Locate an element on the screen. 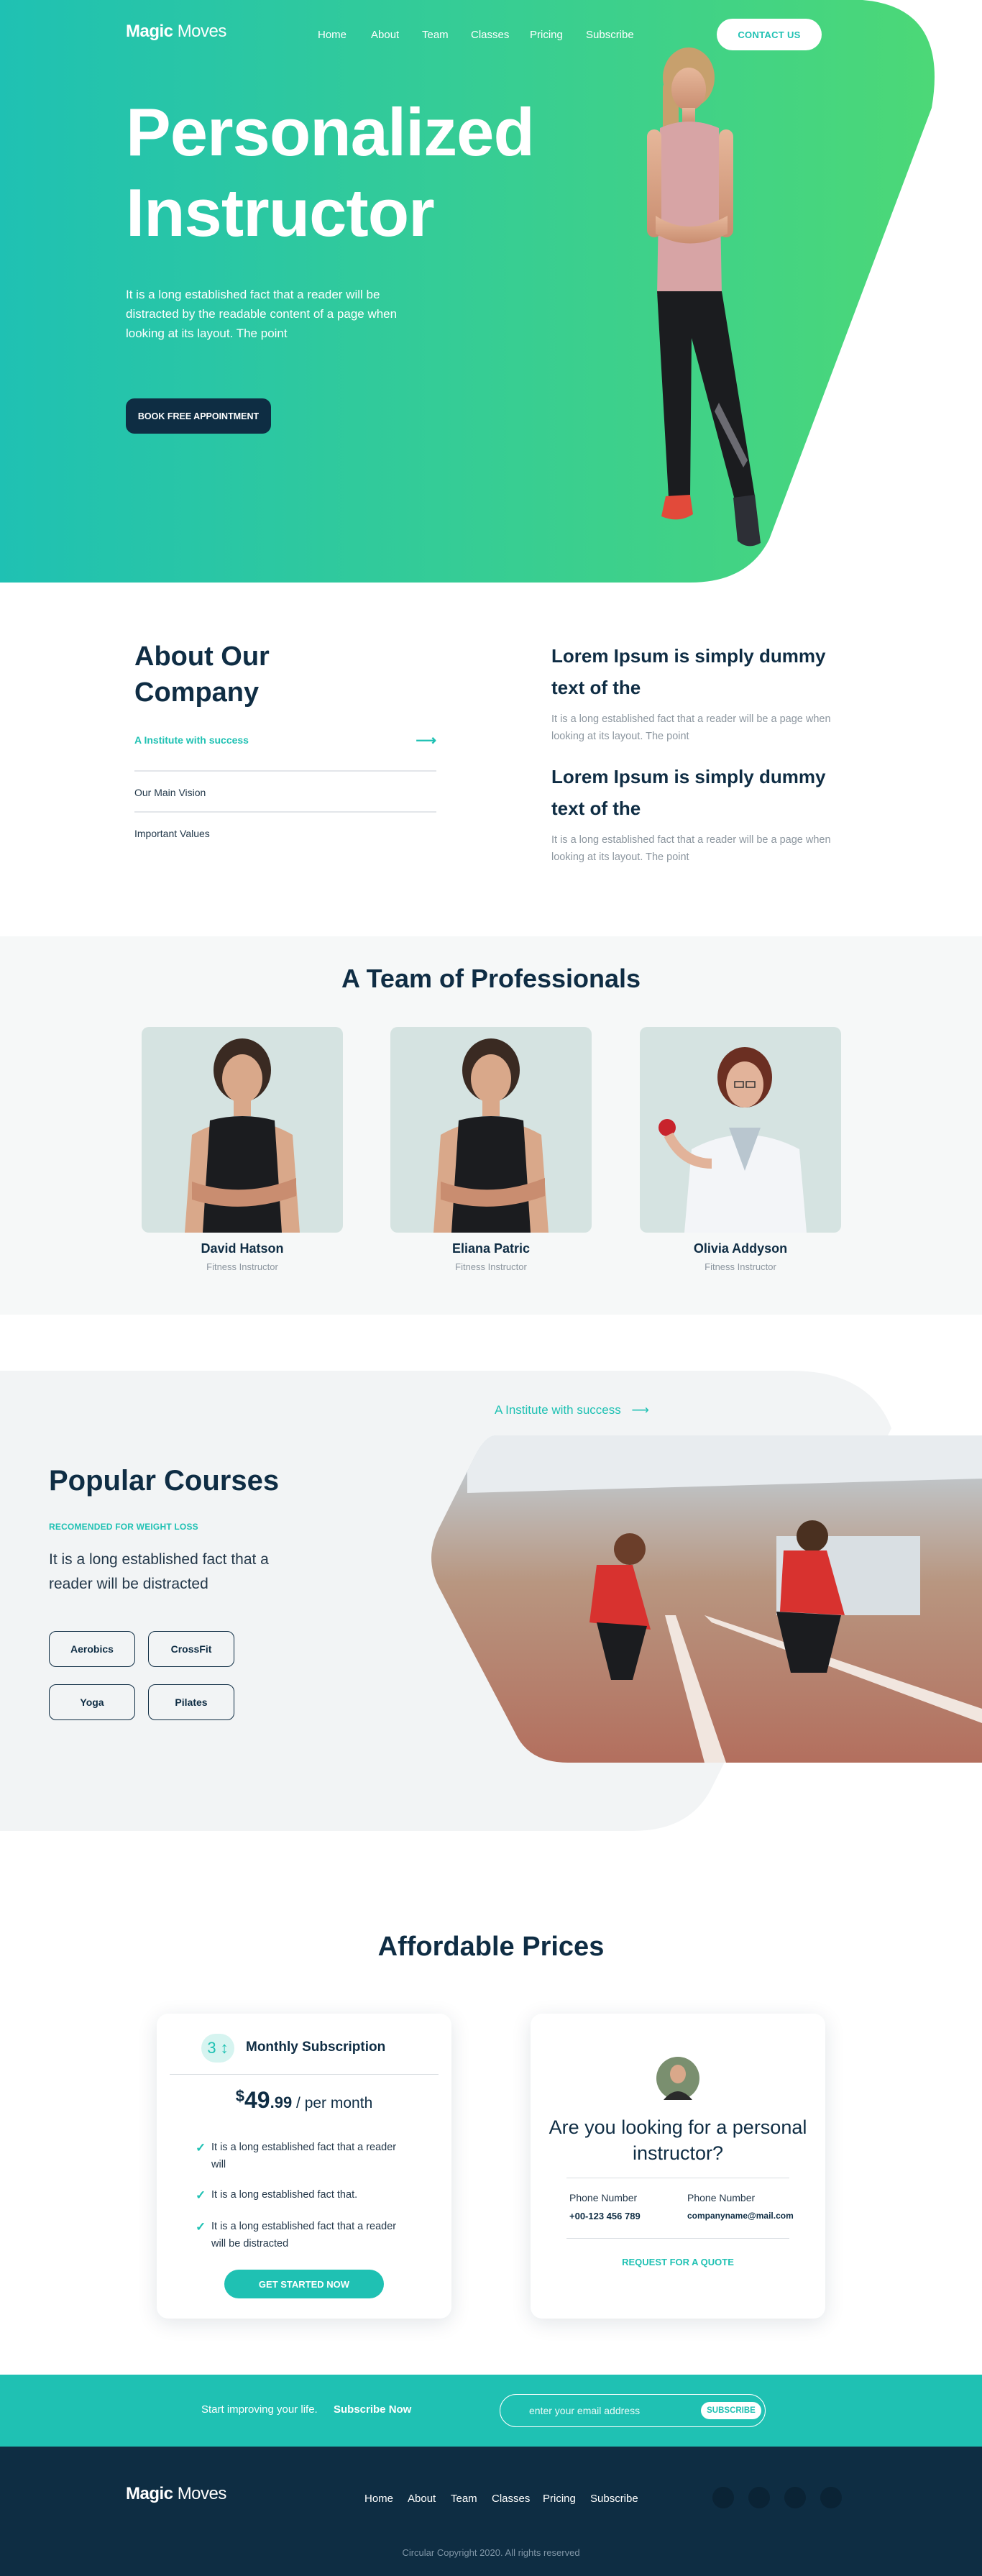  subscription-name: Monthly Subscription is located at coordinates (316, 2047).